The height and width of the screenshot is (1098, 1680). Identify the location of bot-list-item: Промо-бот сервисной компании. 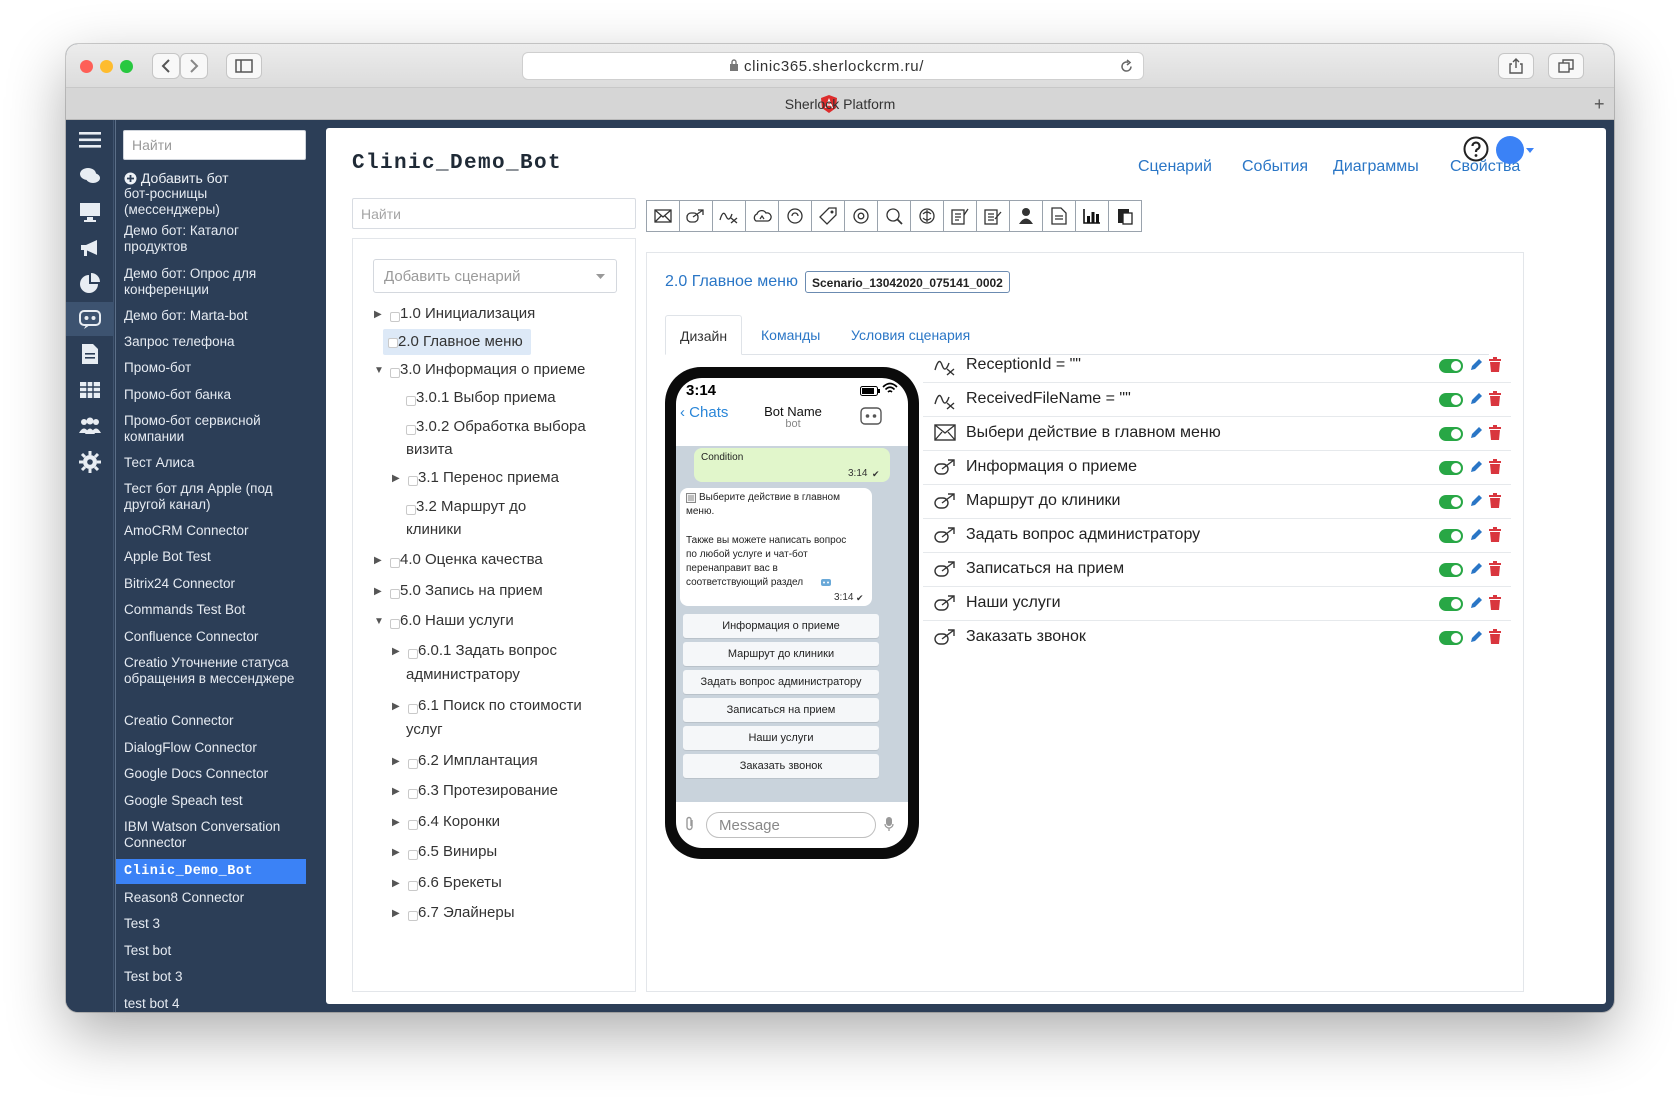
(215, 429).